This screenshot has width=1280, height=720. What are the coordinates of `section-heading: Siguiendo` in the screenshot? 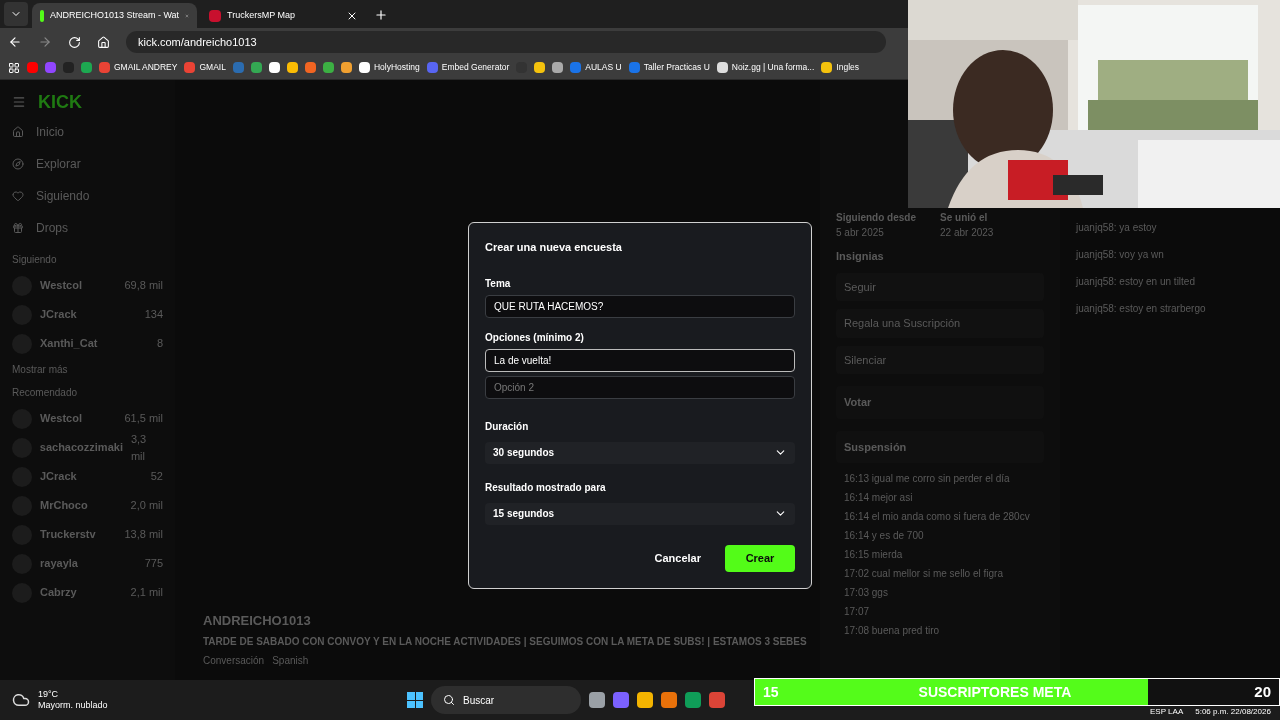 It's located at (35, 260).